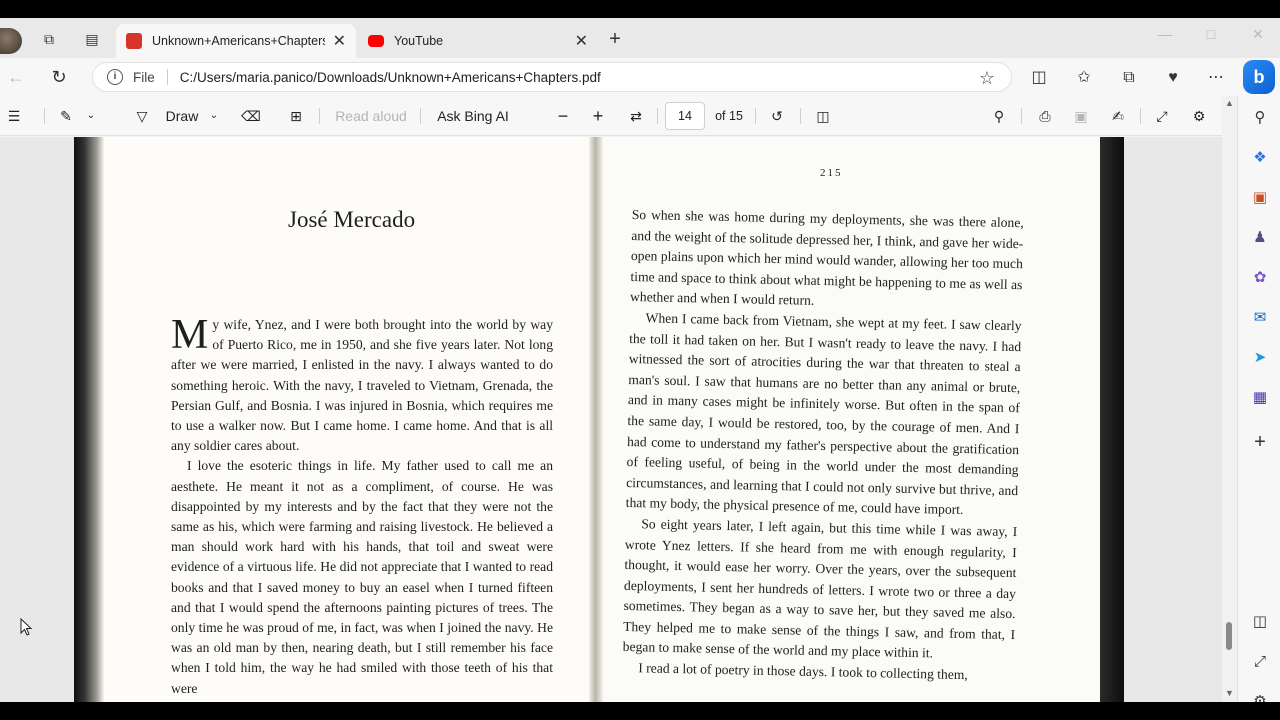 The height and width of the screenshot is (720, 1280). Describe the element at coordinates (615, 39) in the screenshot. I see `new-tab-icon: +` at that location.